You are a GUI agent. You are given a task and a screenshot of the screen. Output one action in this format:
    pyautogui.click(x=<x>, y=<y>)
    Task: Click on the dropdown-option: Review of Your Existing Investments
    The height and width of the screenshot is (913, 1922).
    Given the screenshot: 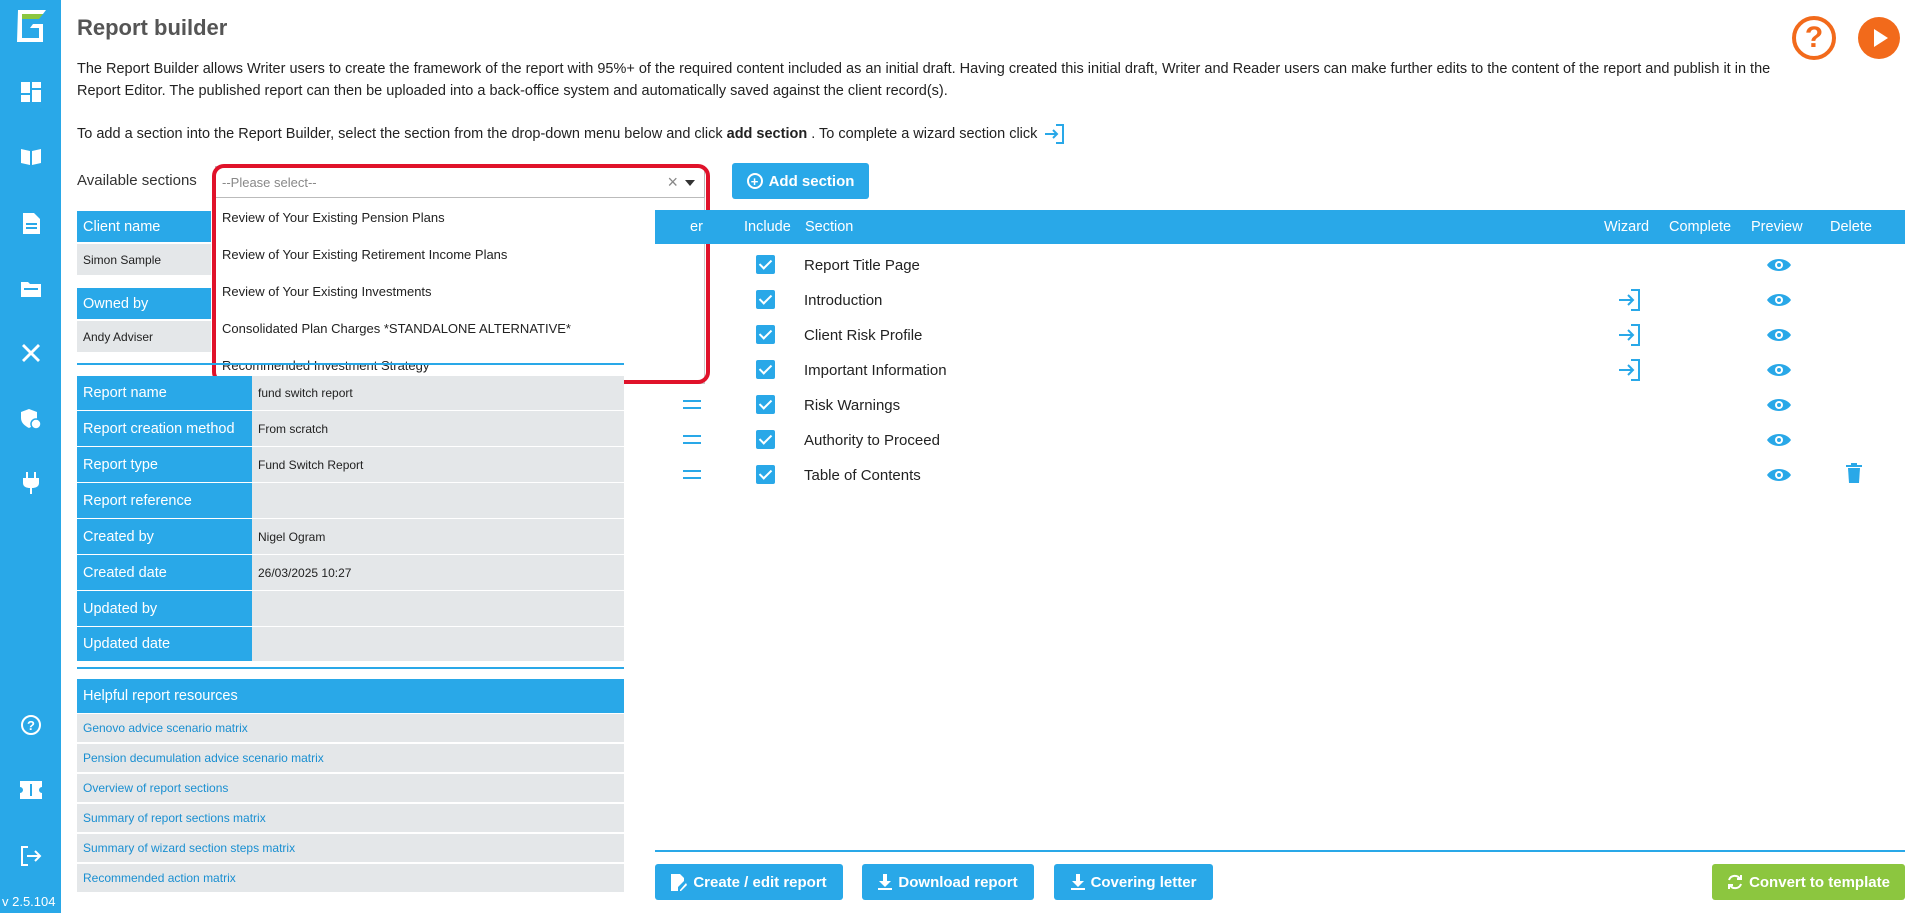 What is the action you would take?
    pyautogui.click(x=460, y=290)
    